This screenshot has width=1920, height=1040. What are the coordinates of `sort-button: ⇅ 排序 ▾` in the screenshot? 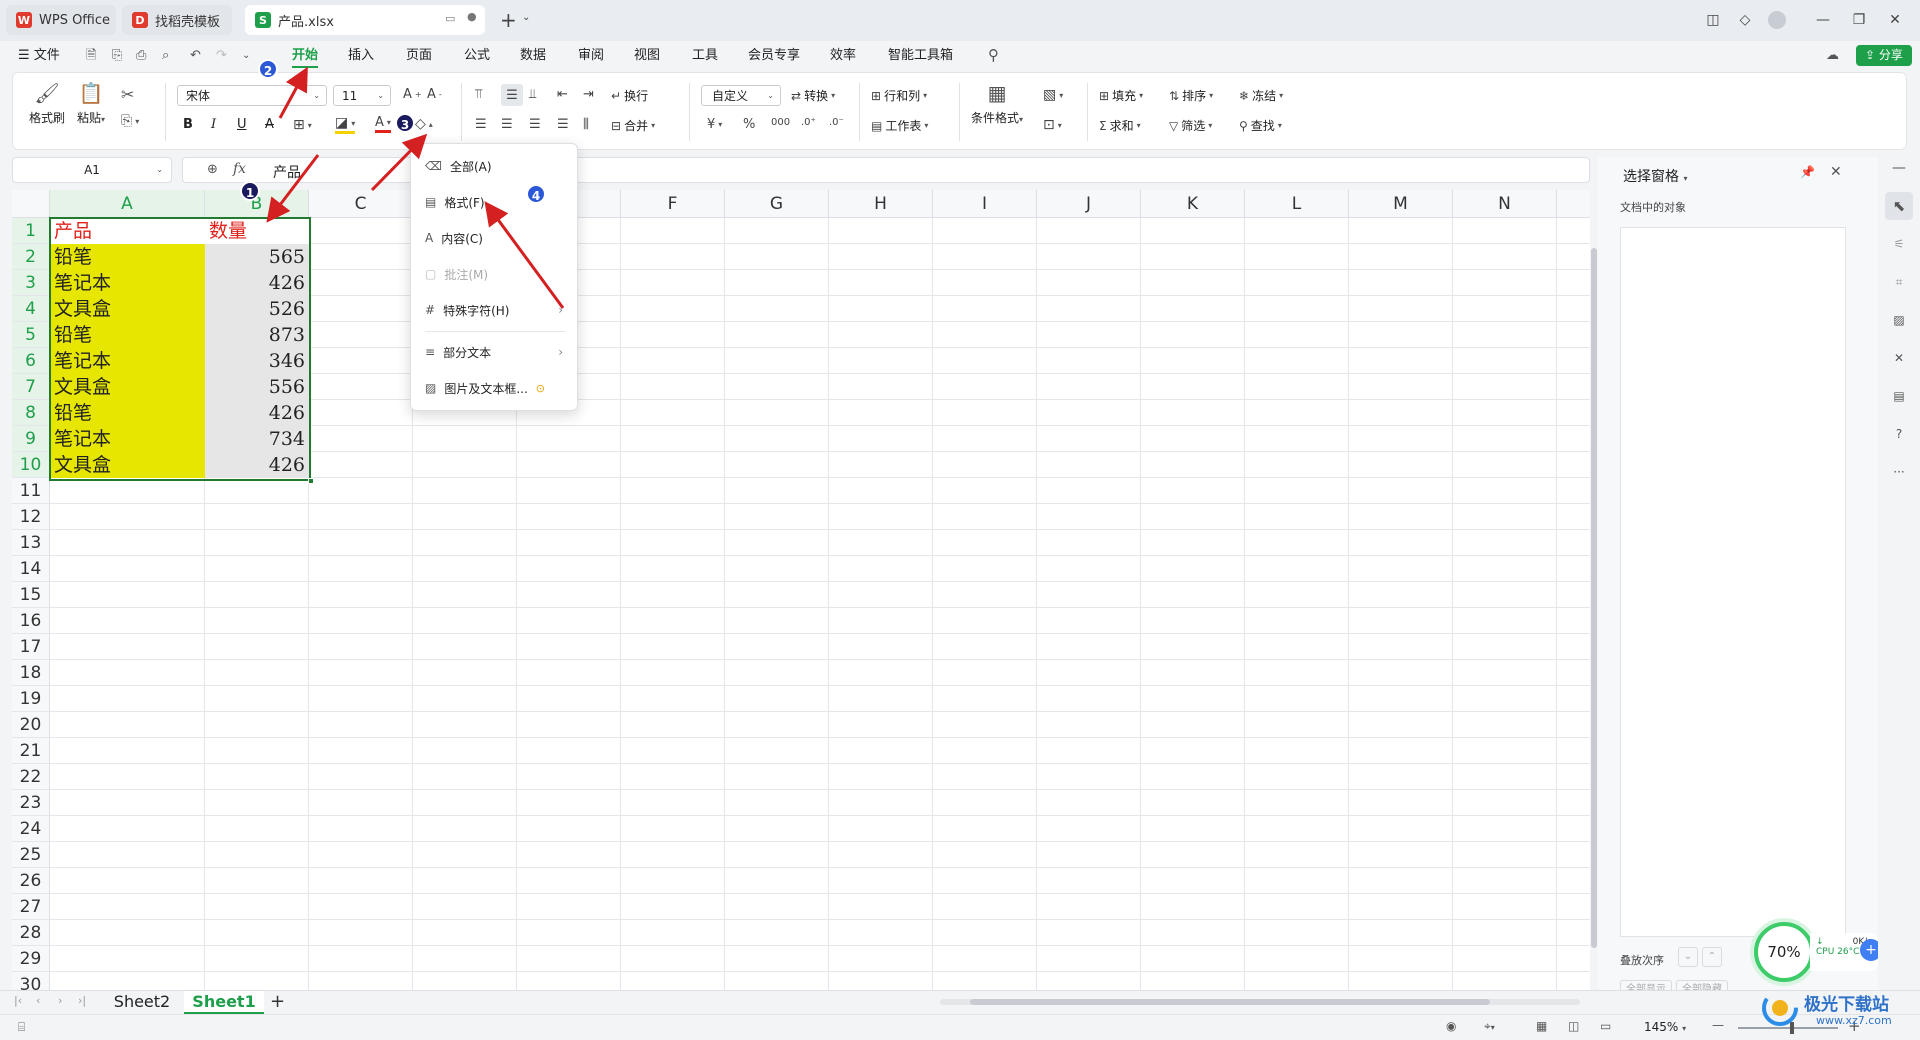 It's located at (1191, 95).